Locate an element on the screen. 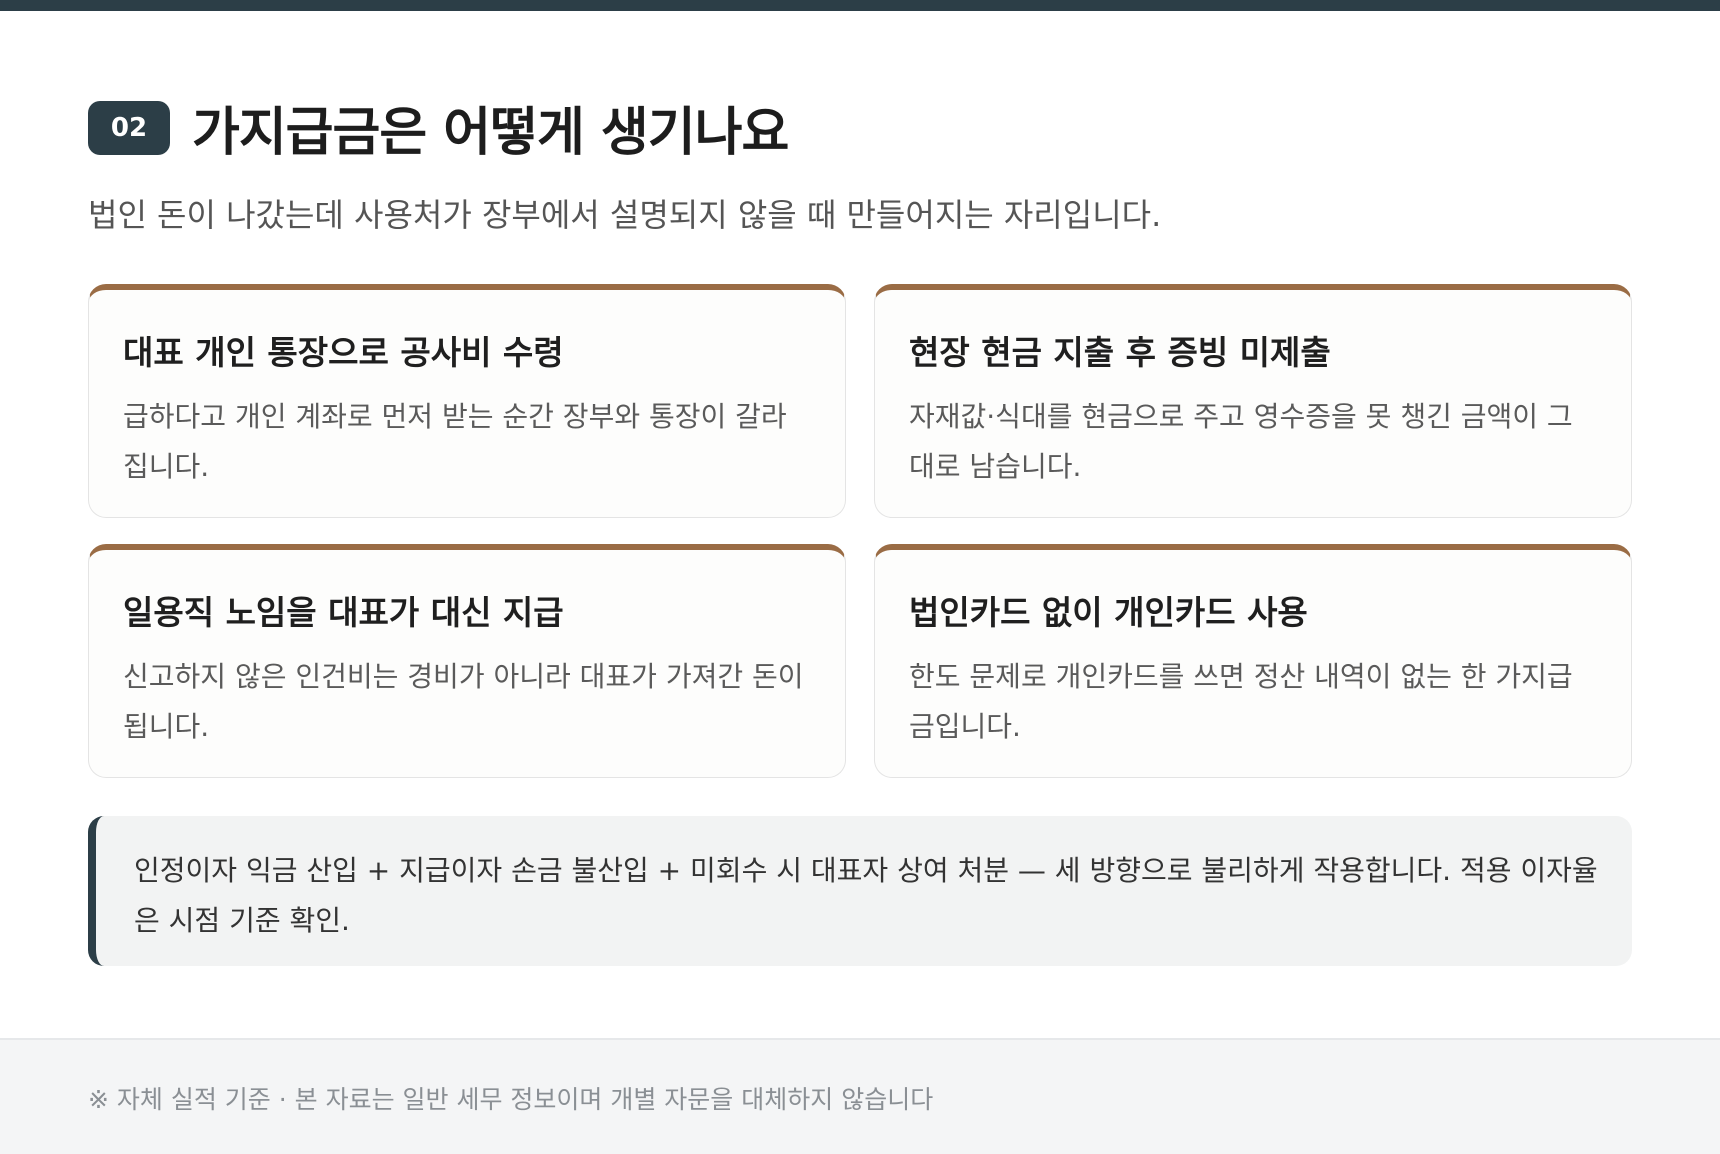  card-description: 한도 문제로 개인카드를 쓰면 정산 내역이 없는 한 가지급금입니다. is located at coordinates (1241, 701).